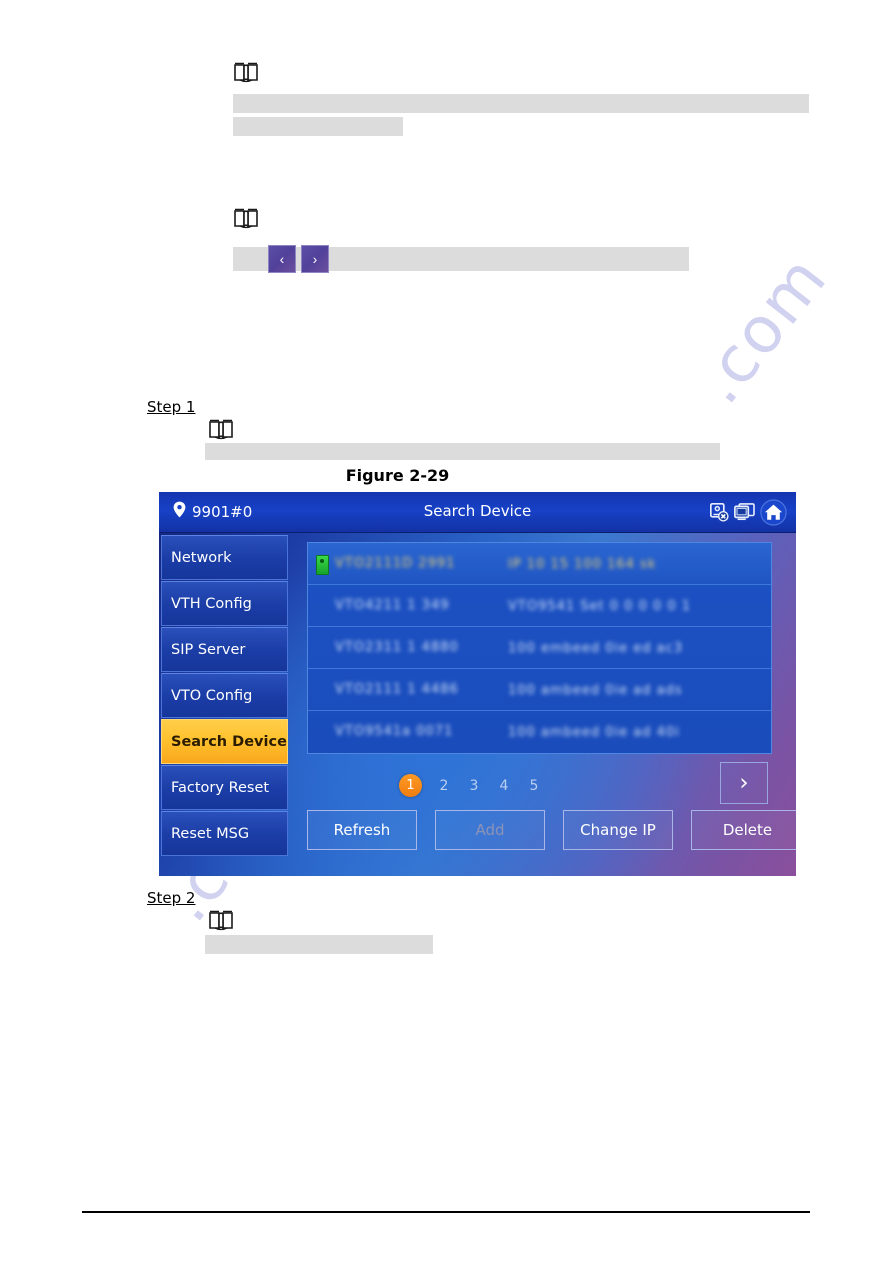 Image resolution: width=893 pixels, height=1263 pixels. Describe the element at coordinates (220, 787) in the screenshot. I see `sidebar-item-label: Factory Reset` at that location.